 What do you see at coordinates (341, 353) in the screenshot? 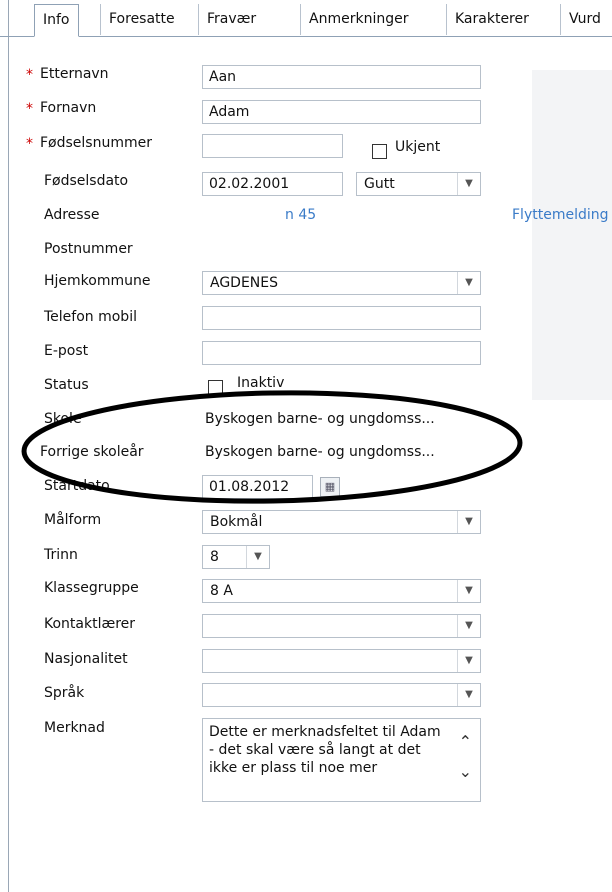
I see `epost-input` at bounding box center [341, 353].